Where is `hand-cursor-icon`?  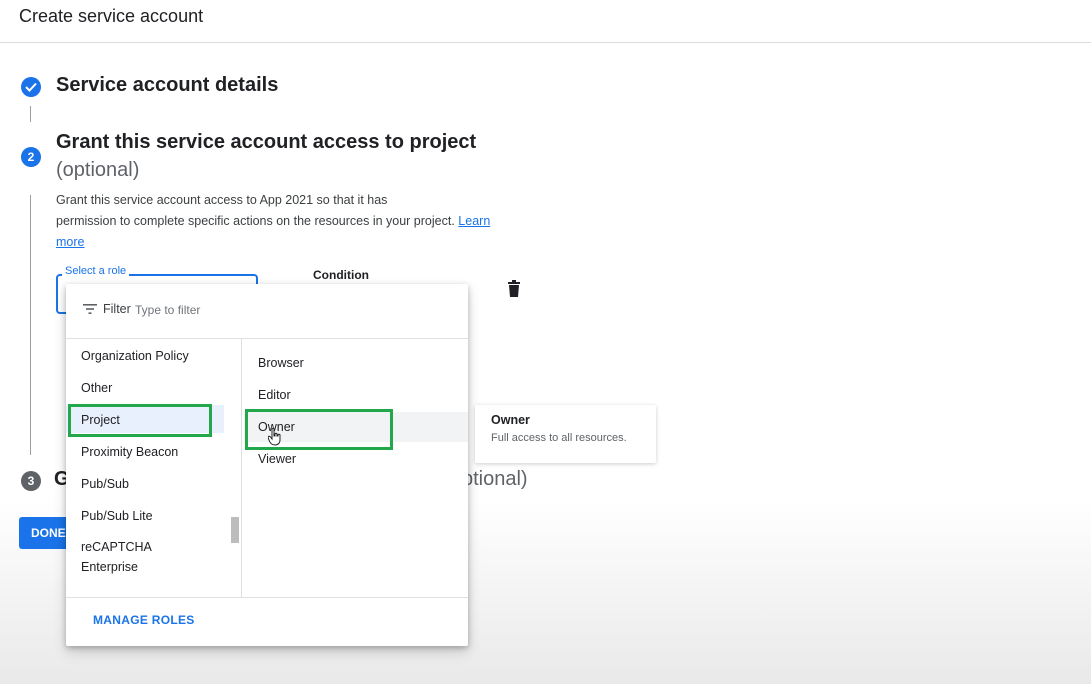
hand-cursor-icon is located at coordinates (274, 437).